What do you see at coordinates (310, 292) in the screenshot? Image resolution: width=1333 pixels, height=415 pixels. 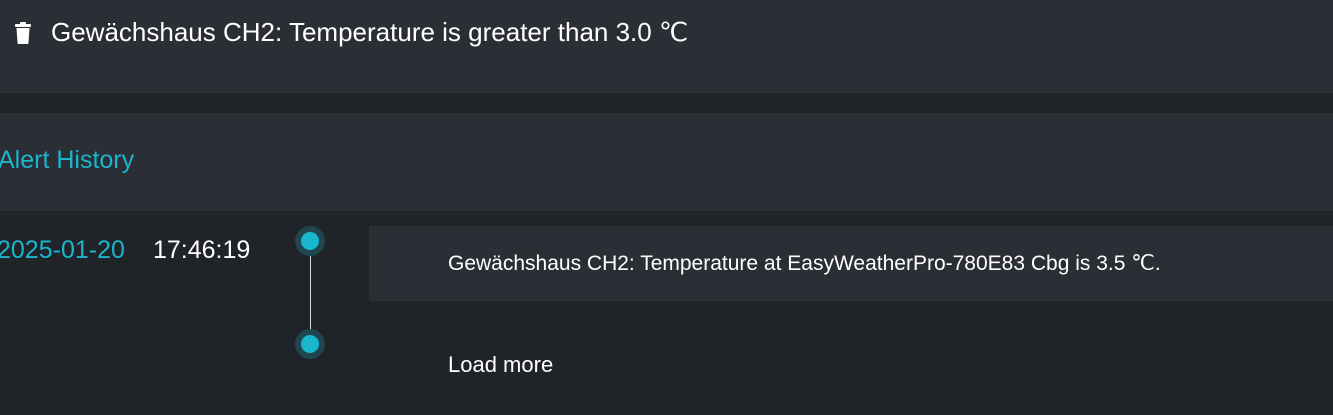 I see `timeline-line` at bounding box center [310, 292].